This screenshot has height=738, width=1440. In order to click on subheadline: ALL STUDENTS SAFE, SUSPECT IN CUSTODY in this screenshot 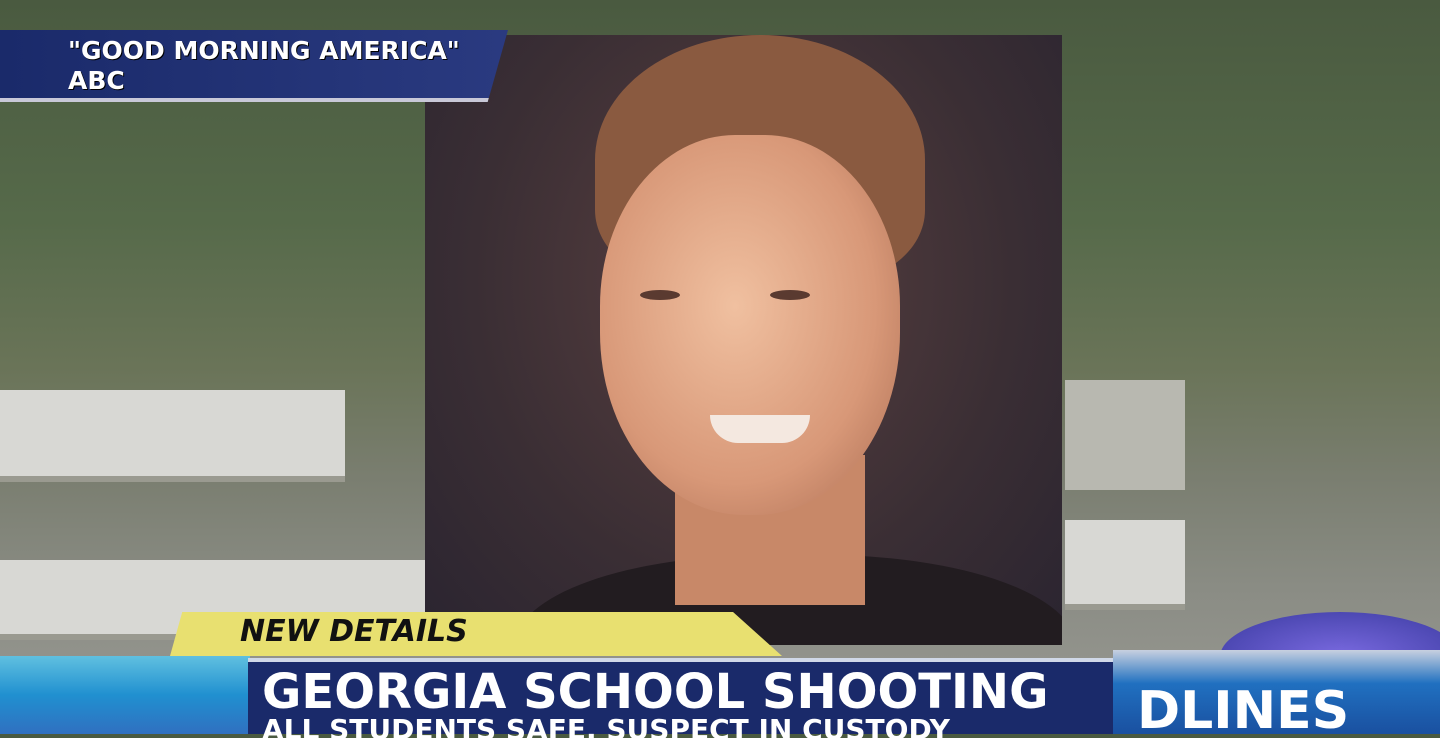, I will do `click(606, 728)`.